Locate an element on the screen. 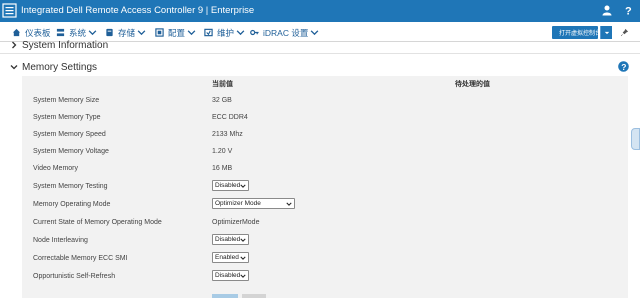  row-label: System Memory Testing is located at coordinates (70, 186).